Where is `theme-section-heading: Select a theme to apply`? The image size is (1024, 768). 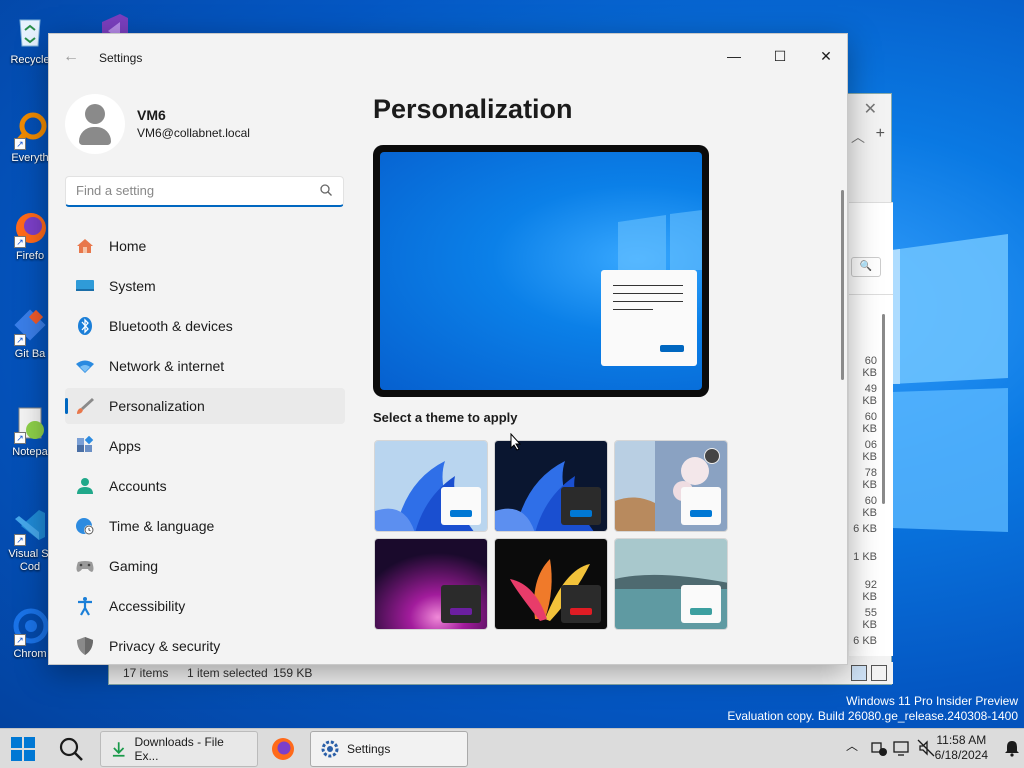 theme-section-heading: Select a theme to apply is located at coordinates (445, 417).